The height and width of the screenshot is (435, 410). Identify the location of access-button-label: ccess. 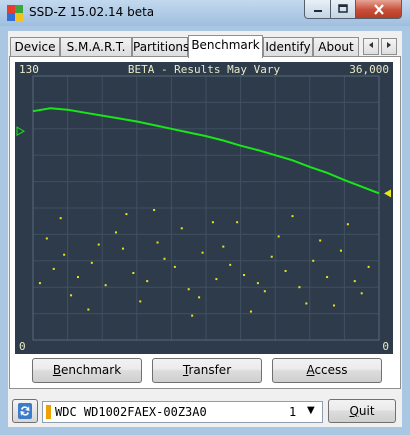
(331, 370).